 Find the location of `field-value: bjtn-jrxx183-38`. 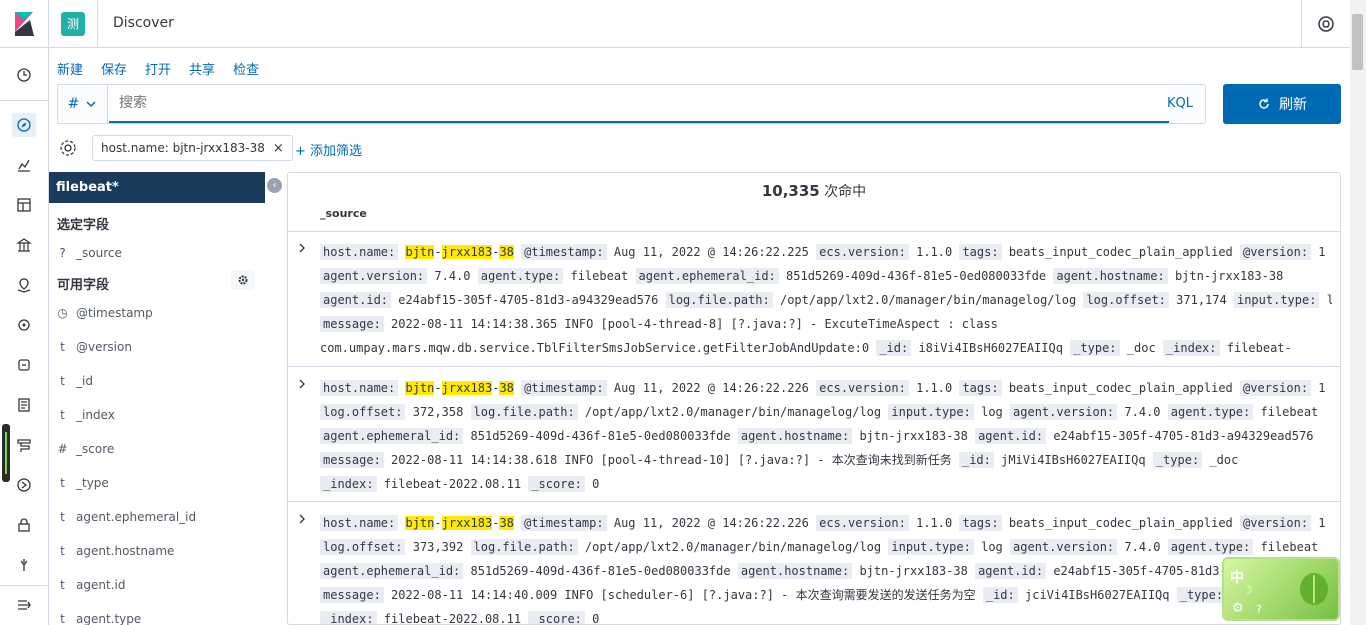

field-value: bjtn-jrxx183-38 is located at coordinates (913, 436).